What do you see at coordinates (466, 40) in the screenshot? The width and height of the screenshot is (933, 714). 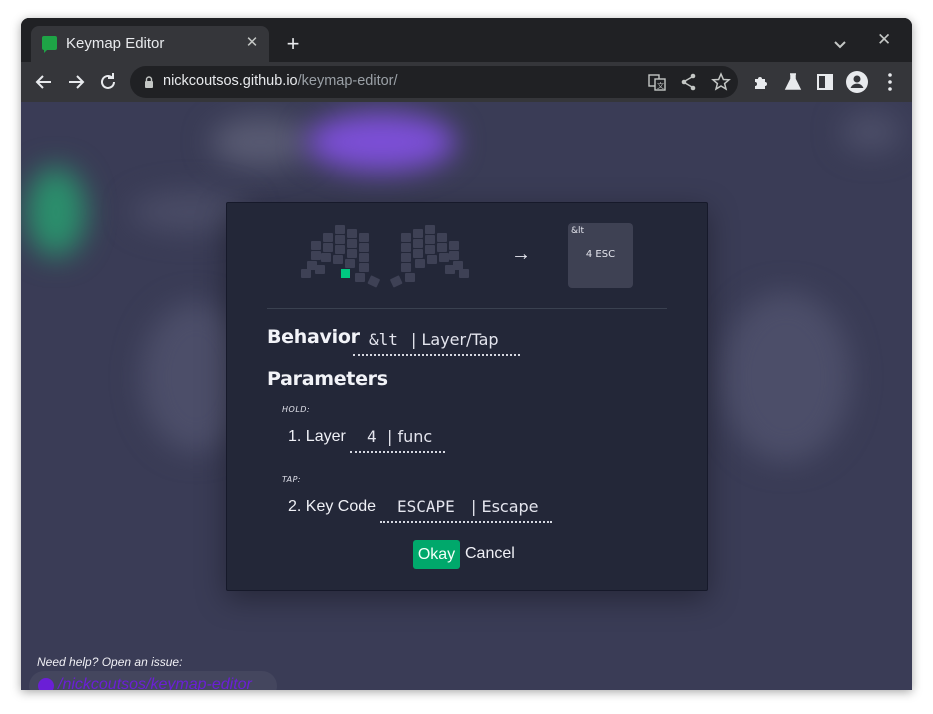 I see `tab-strip: Keymap Editor ✕ + ✕` at bounding box center [466, 40].